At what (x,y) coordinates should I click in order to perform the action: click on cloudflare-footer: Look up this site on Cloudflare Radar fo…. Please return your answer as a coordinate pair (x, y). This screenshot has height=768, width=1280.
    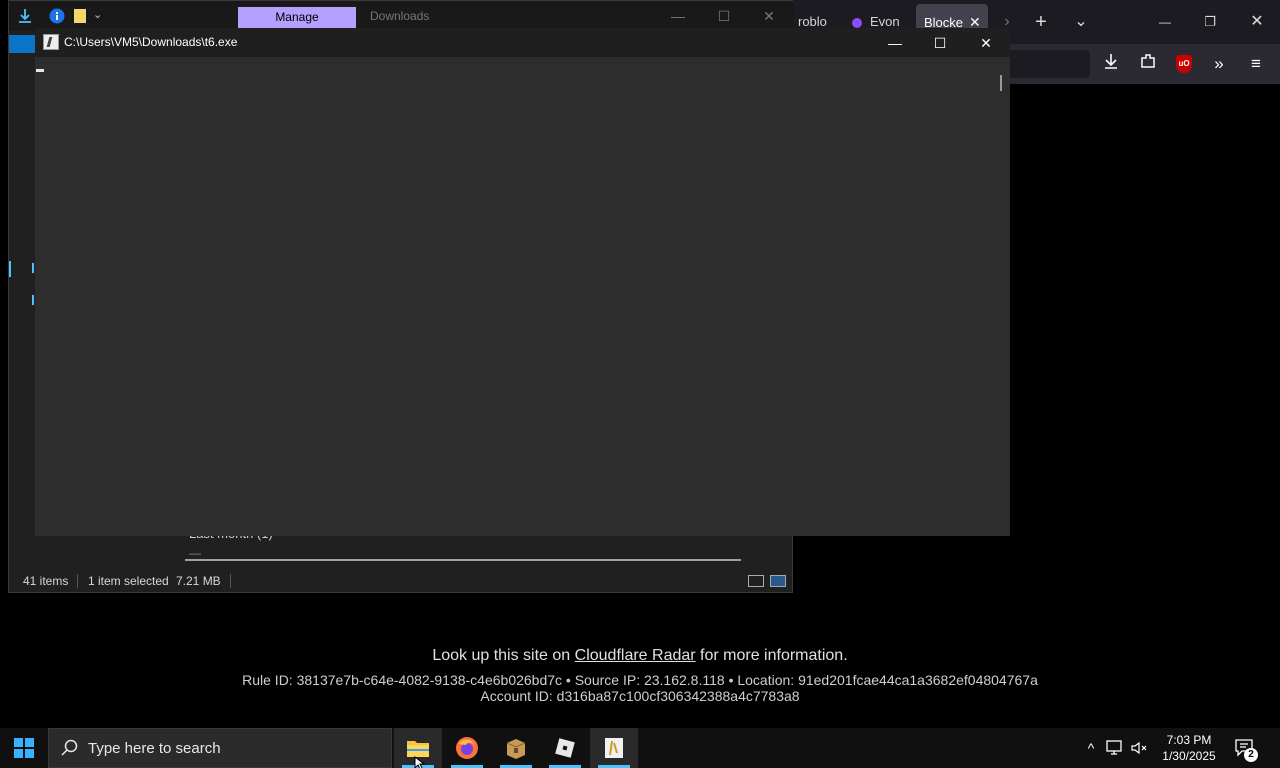
    Looking at the image, I should click on (640, 672).